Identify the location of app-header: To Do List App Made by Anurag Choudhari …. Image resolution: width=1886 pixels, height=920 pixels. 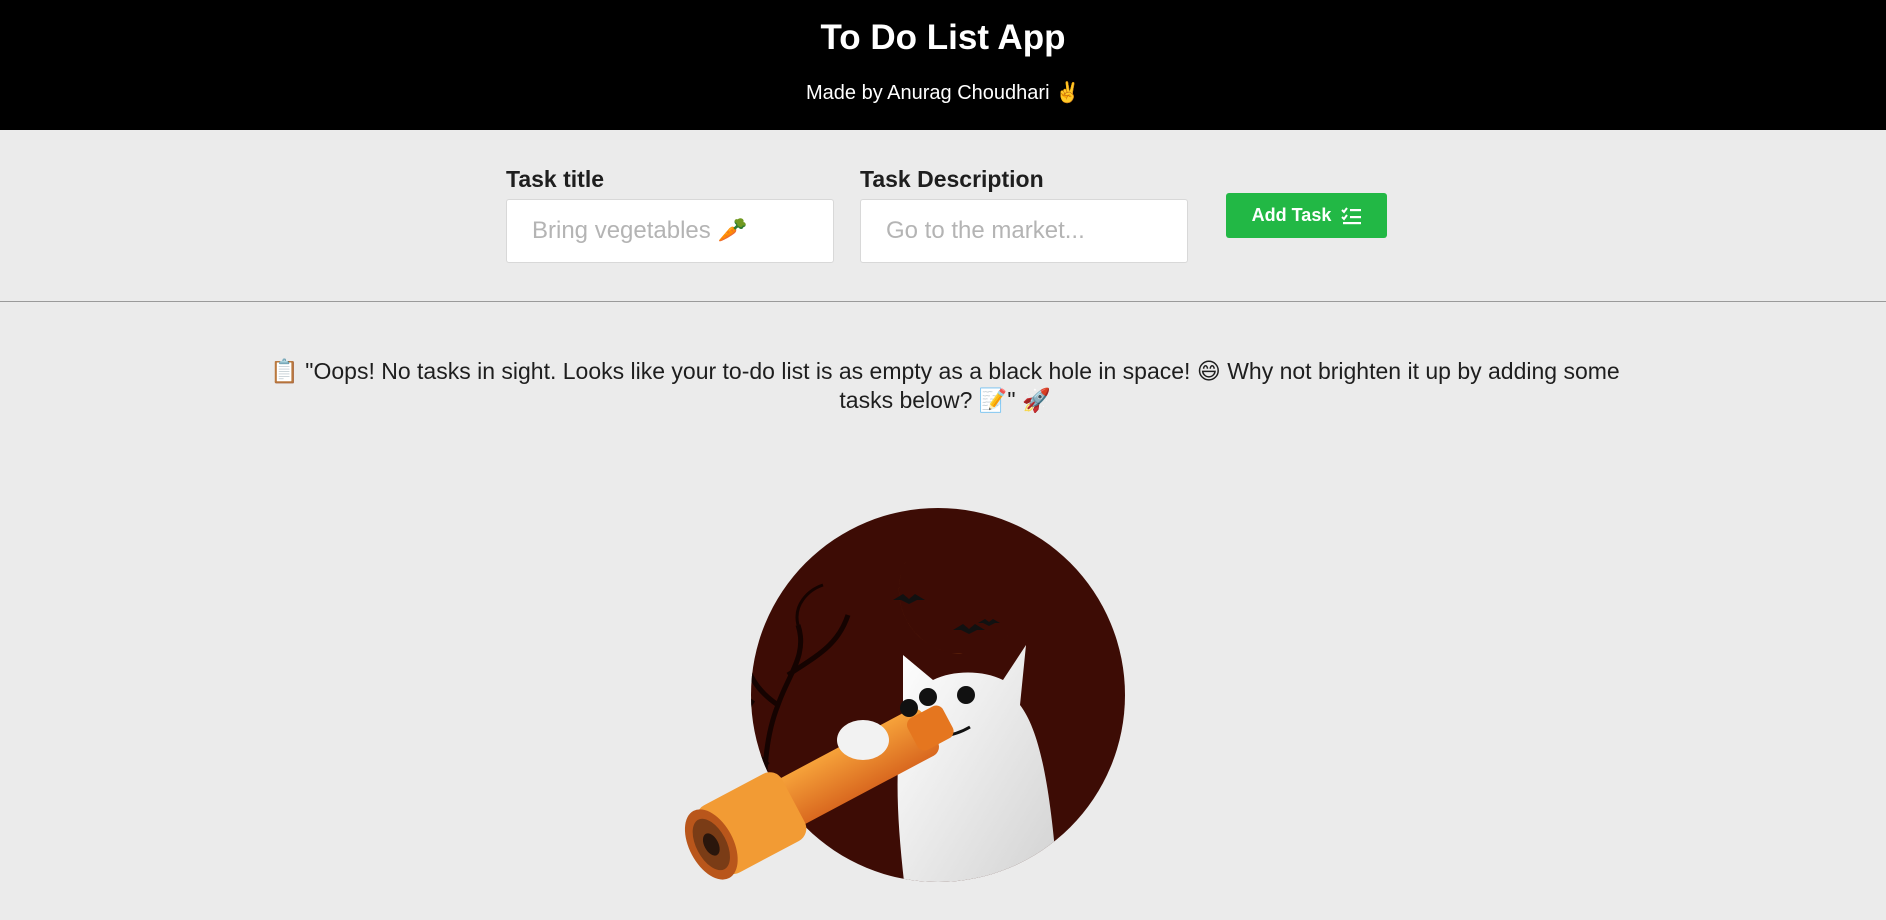
(943, 65).